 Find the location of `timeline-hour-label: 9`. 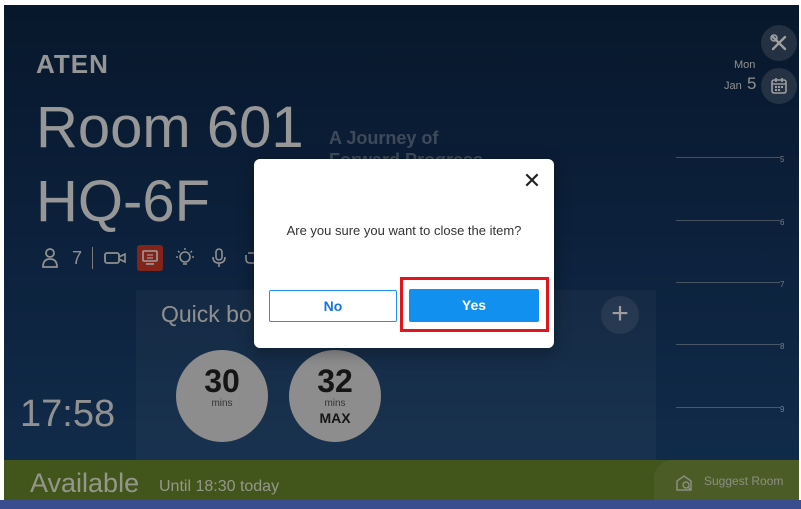

timeline-hour-label: 9 is located at coordinates (782, 409).